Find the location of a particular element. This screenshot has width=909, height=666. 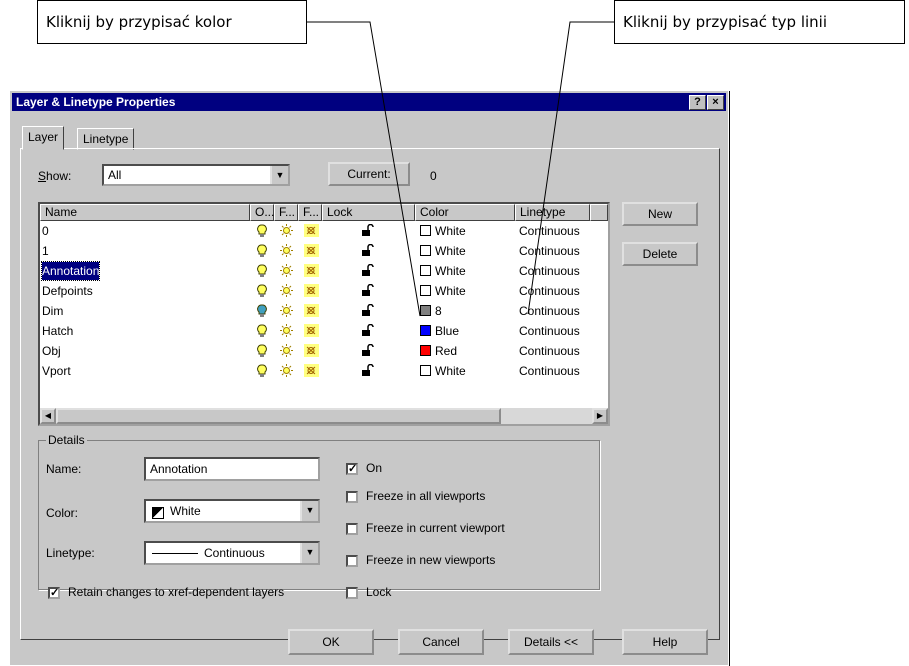

layer-name: Dim is located at coordinates (52, 311).